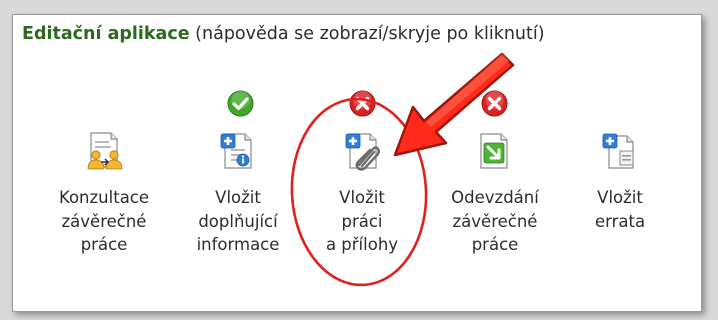 The height and width of the screenshot is (320, 718). I want to click on app-label-line: Konzultace, so click(104, 197).